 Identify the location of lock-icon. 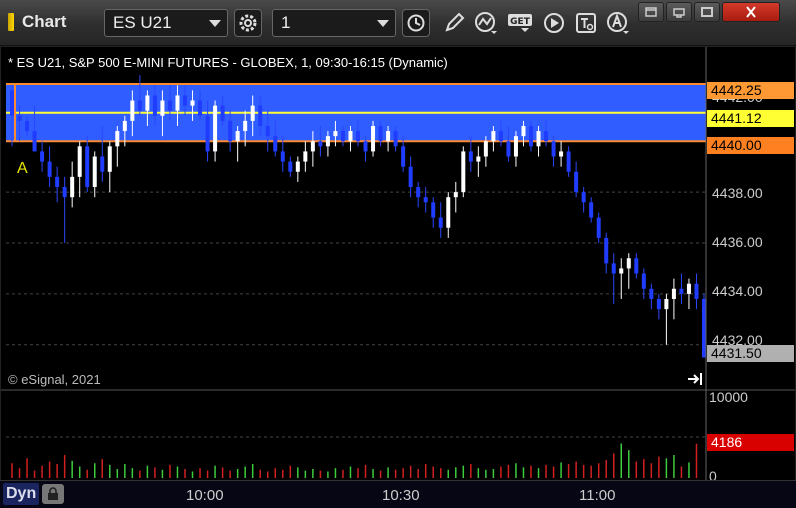
(53, 494).